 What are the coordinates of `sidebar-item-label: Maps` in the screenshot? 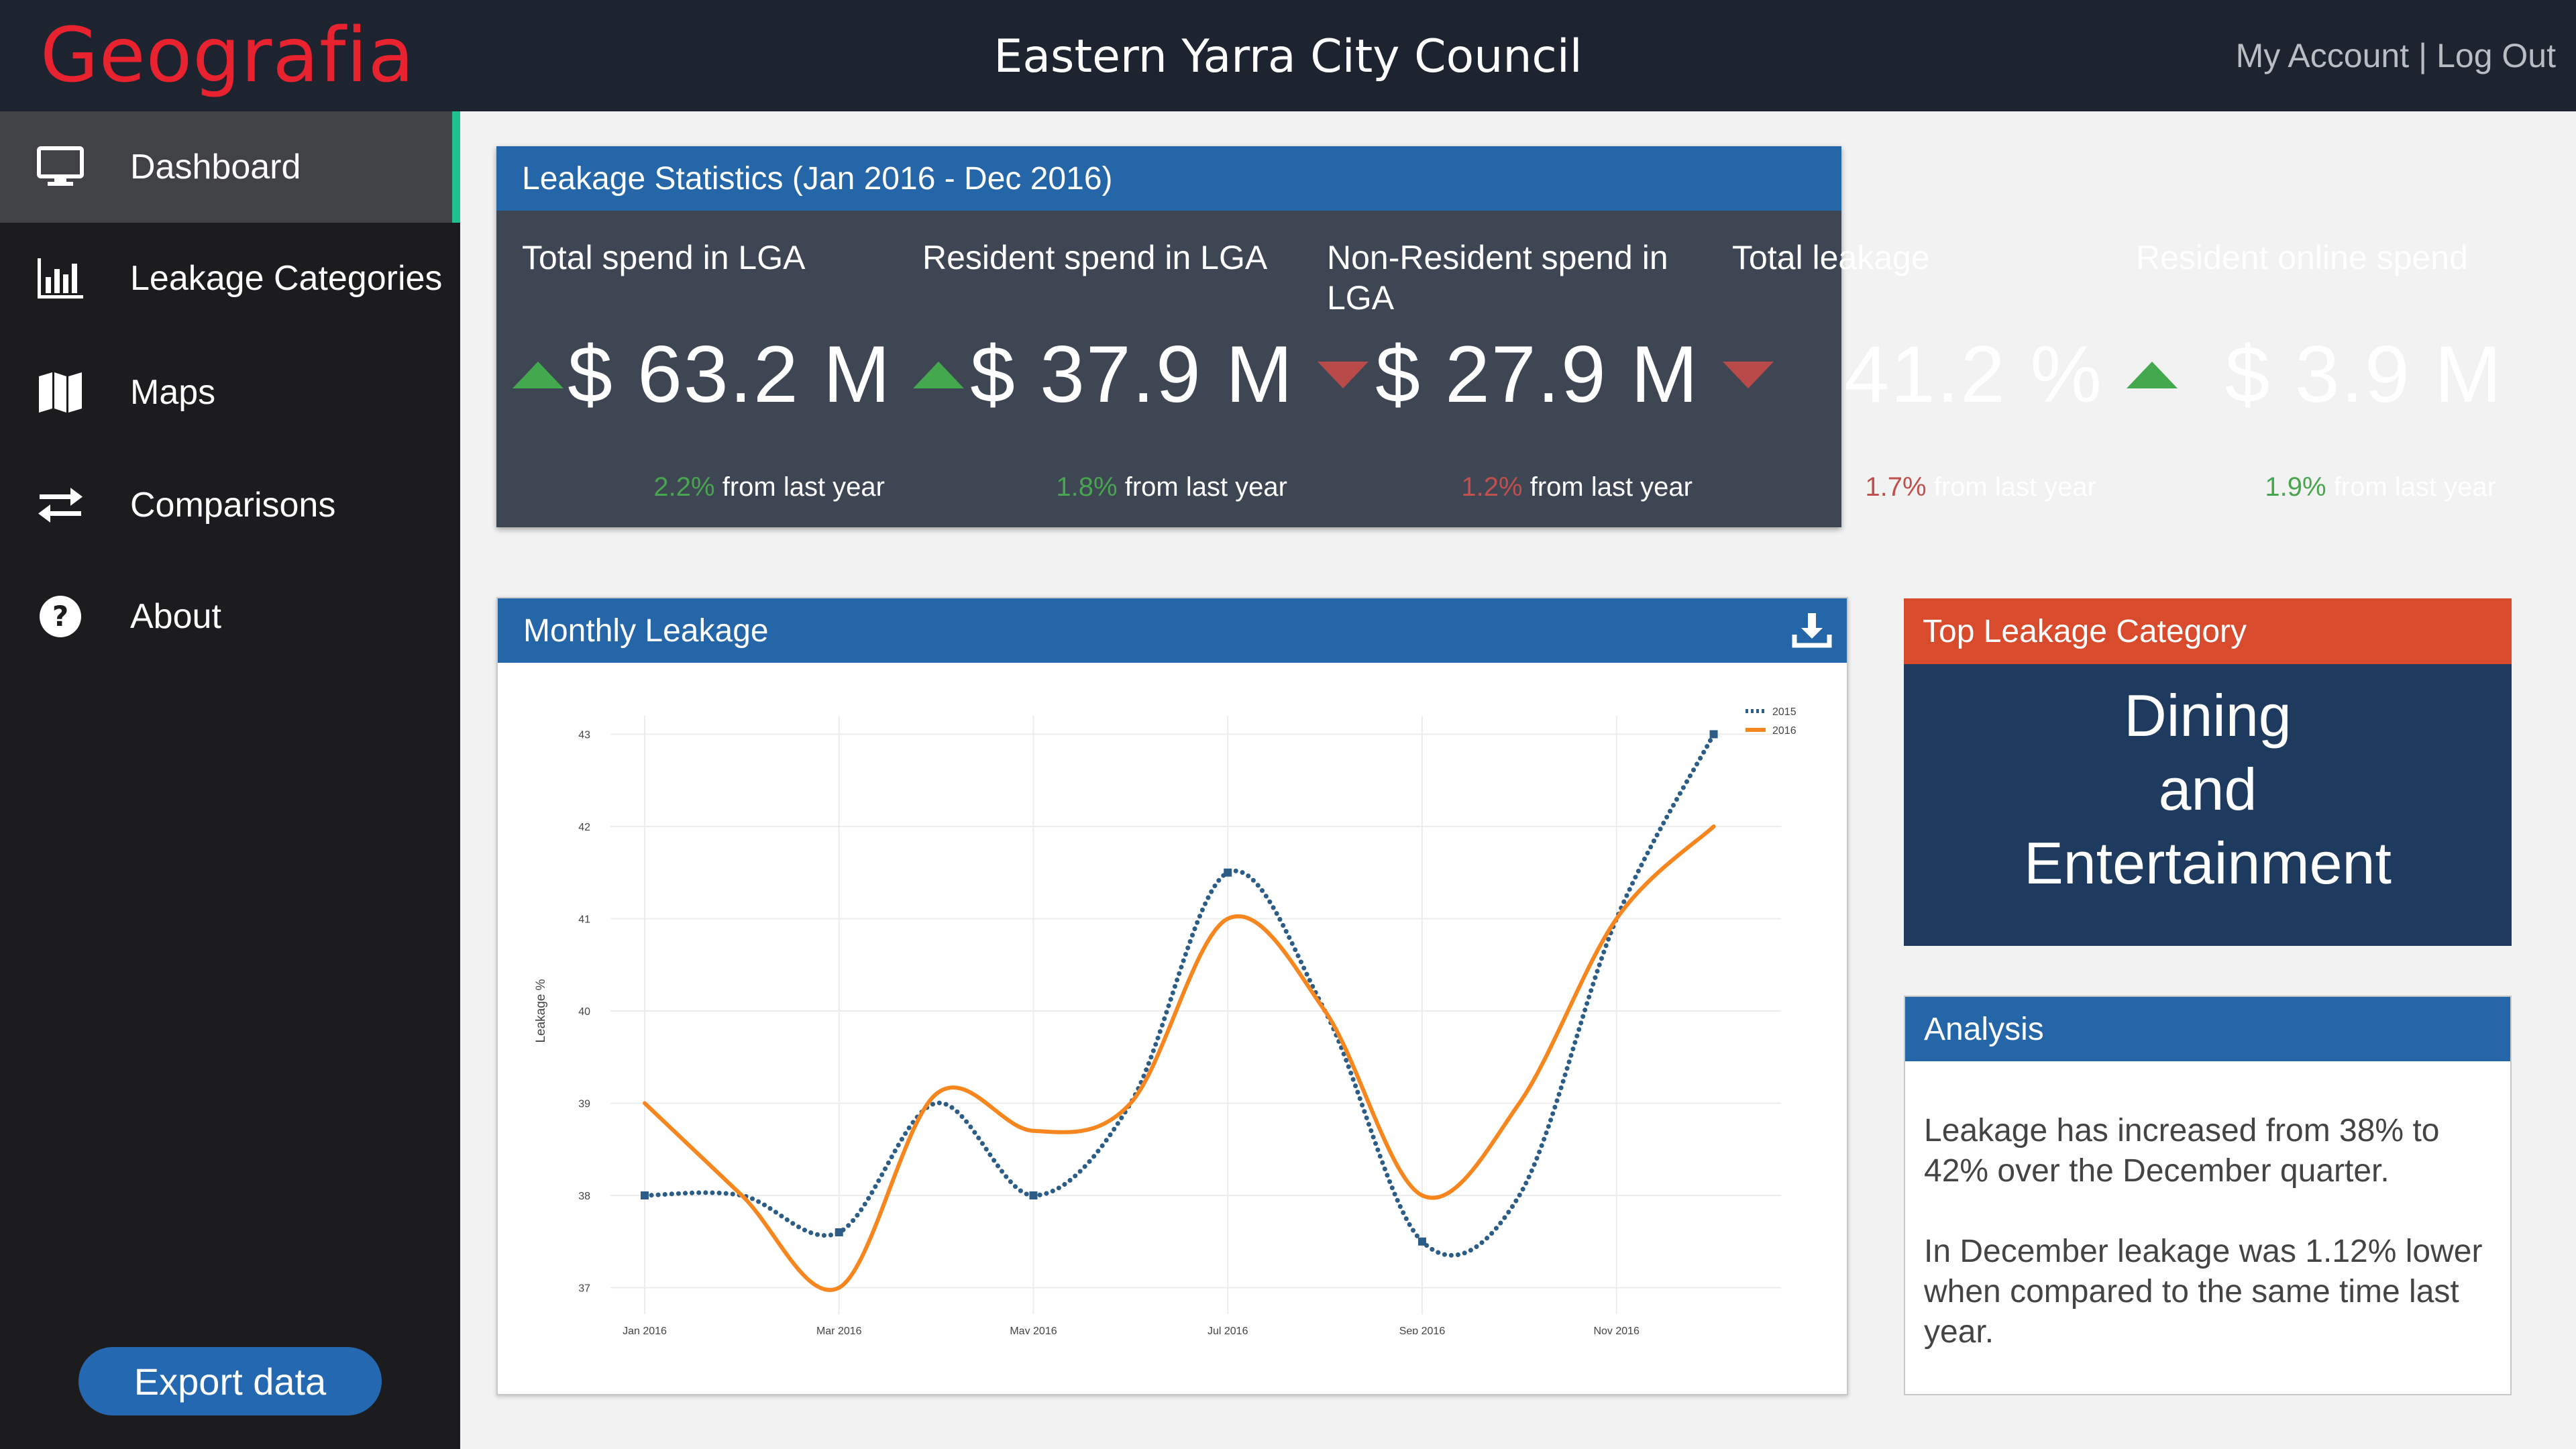 It's located at (173, 392).